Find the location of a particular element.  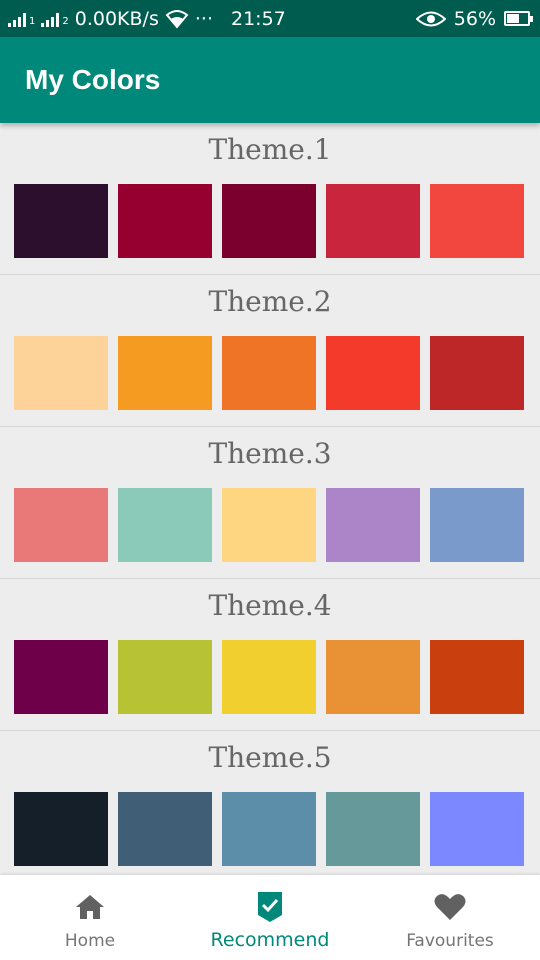

home-icon is located at coordinates (90, 907).